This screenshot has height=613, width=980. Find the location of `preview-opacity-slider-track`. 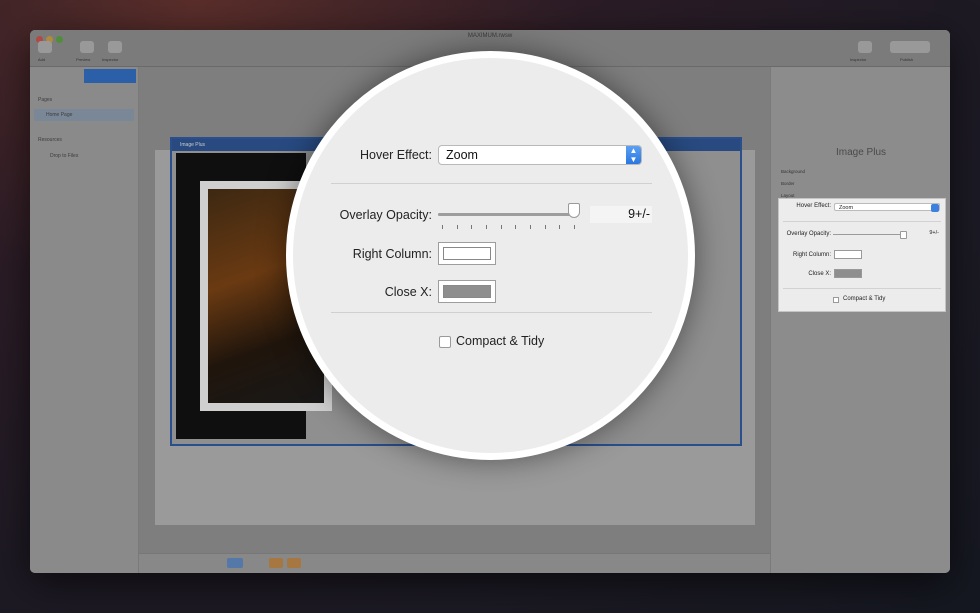

preview-opacity-slider-track is located at coordinates (869, 234).